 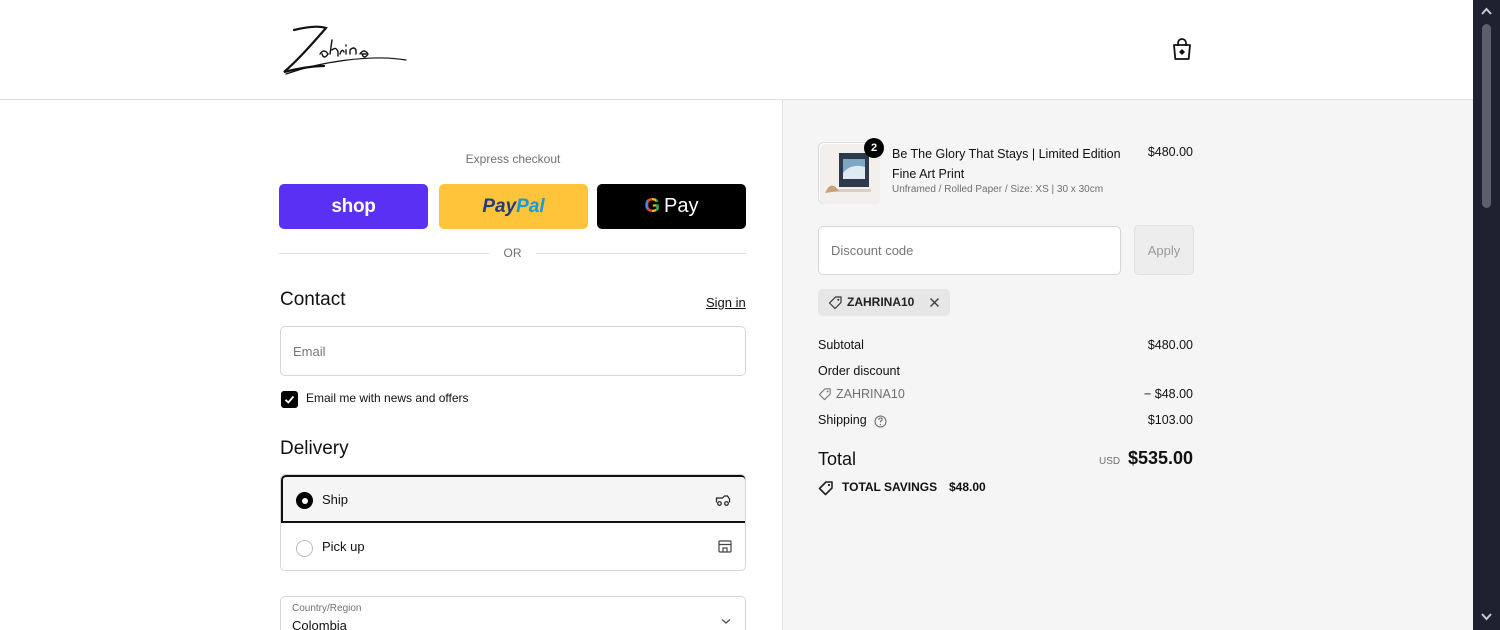 What do you see at coordinates (1486, 116) in the screenshot?
I see `scrollbar-thumb` at bounding box center [1486, 116].